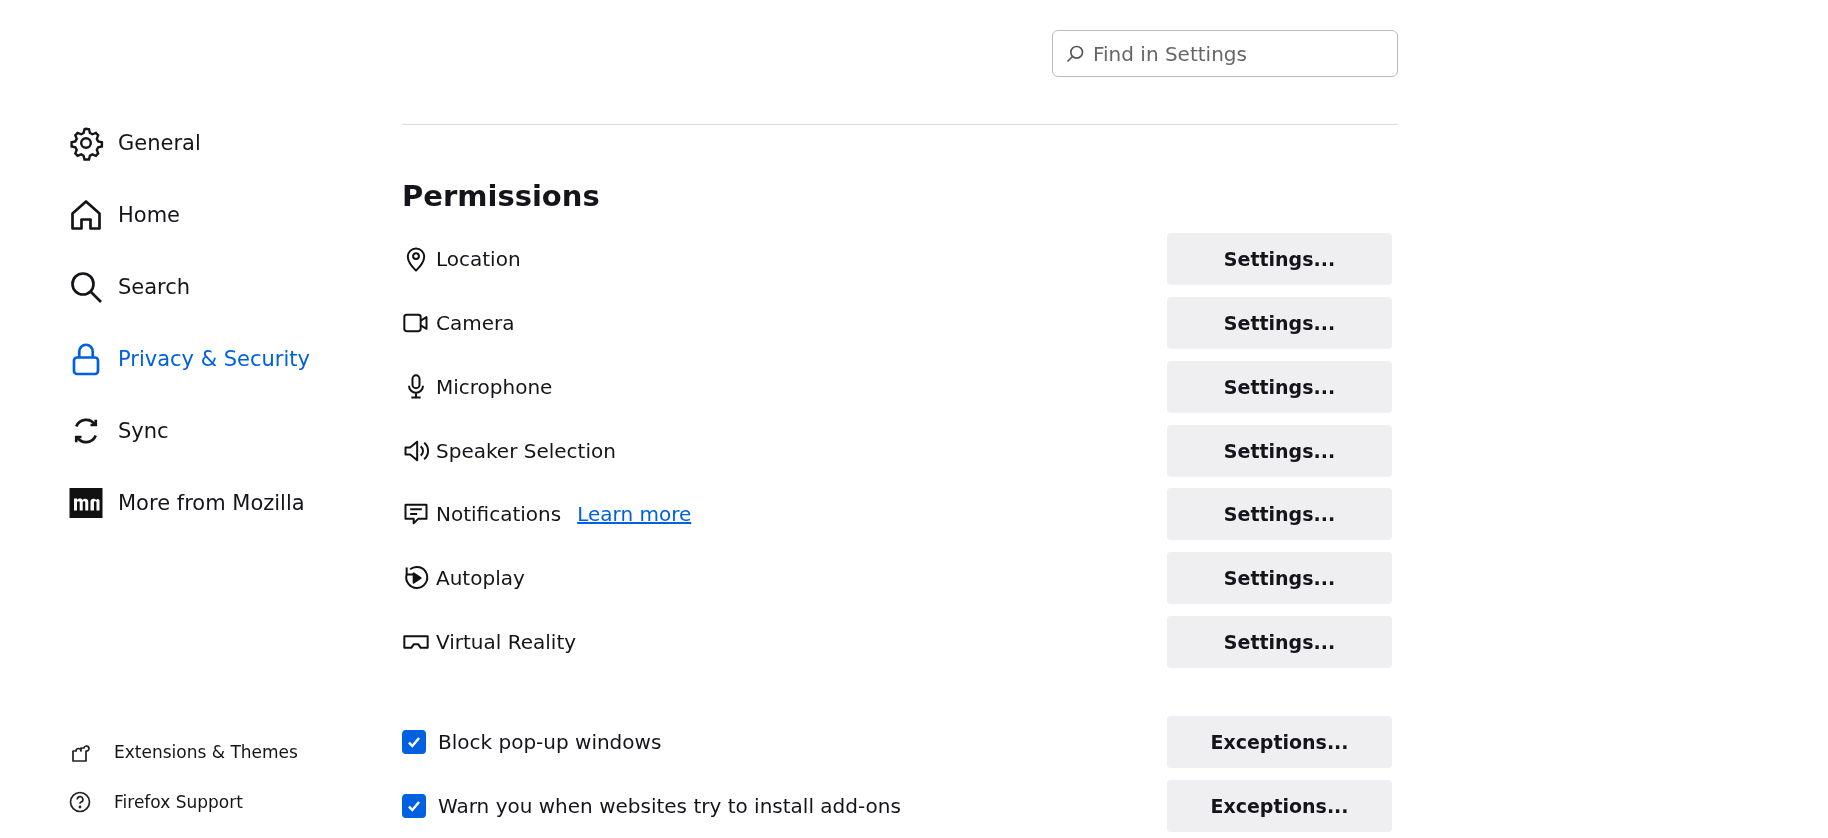 The image size is (1828, 838). Describe the element at coordinates (183, 752) in the screenshot. I see `sidebar-link: Extensions & Themes` at that location.